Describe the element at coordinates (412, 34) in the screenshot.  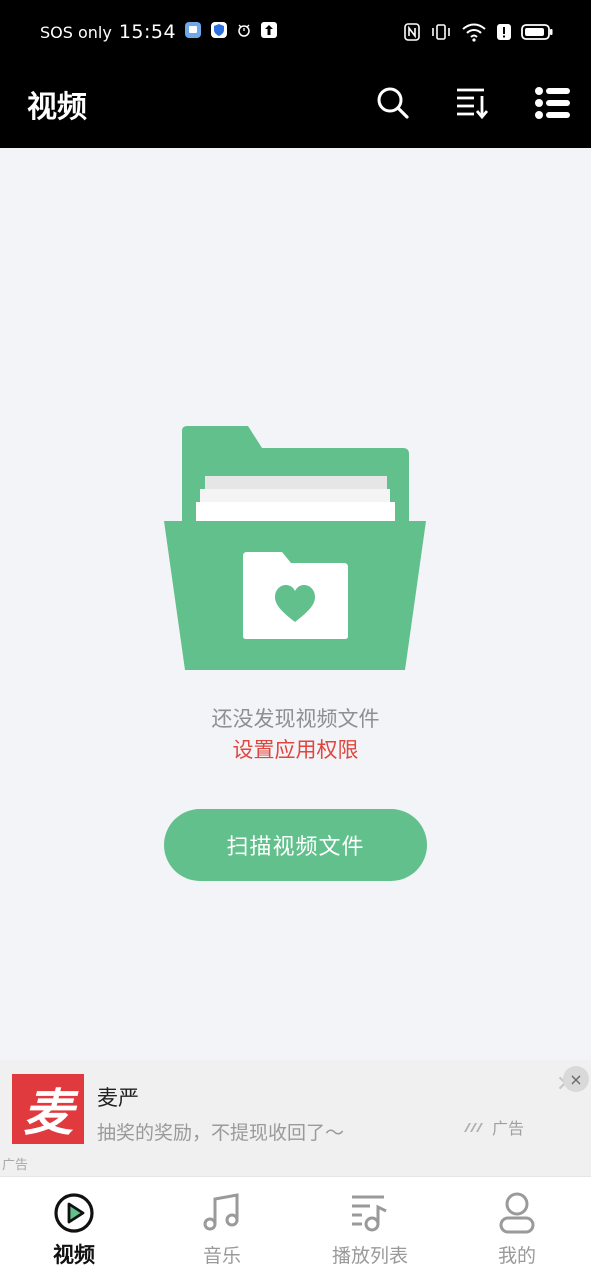
I see `nfc-icon` at that location.